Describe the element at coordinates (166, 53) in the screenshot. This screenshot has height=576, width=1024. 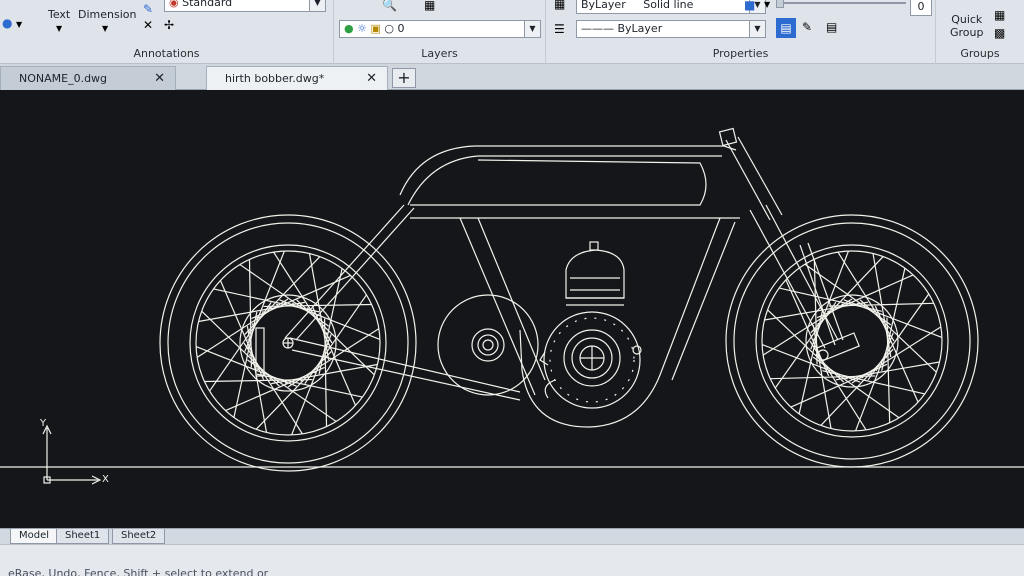
I see `annotations-panel-title: Annotations` at that location.